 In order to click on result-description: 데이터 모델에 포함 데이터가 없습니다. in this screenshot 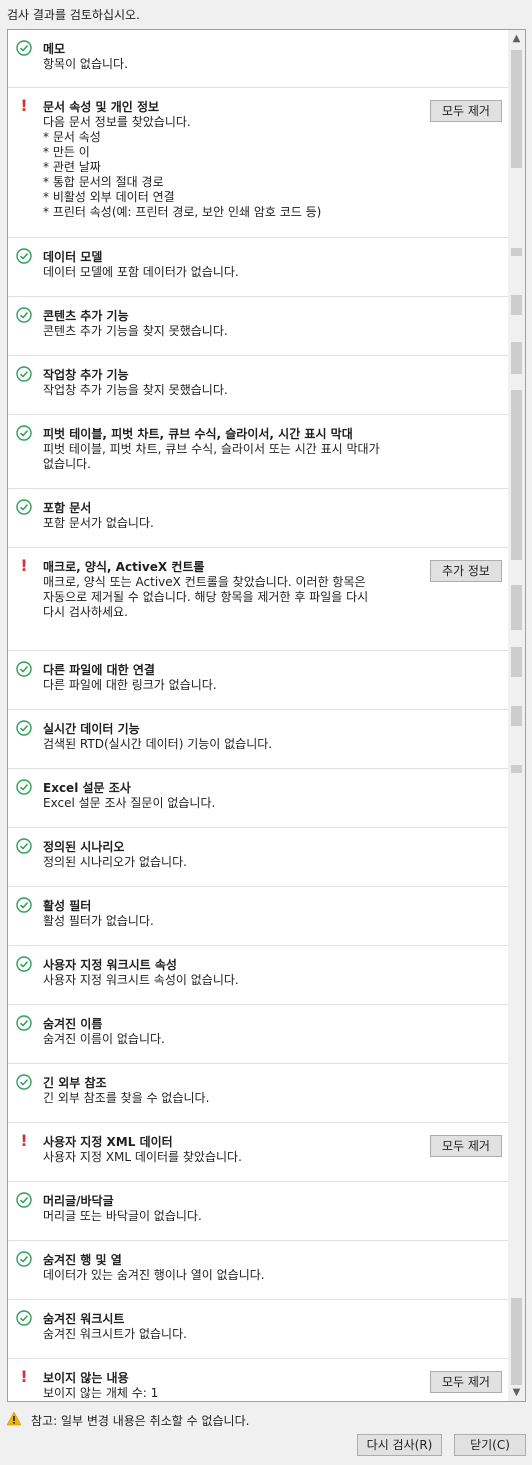, I will do `click(228, 272)`.